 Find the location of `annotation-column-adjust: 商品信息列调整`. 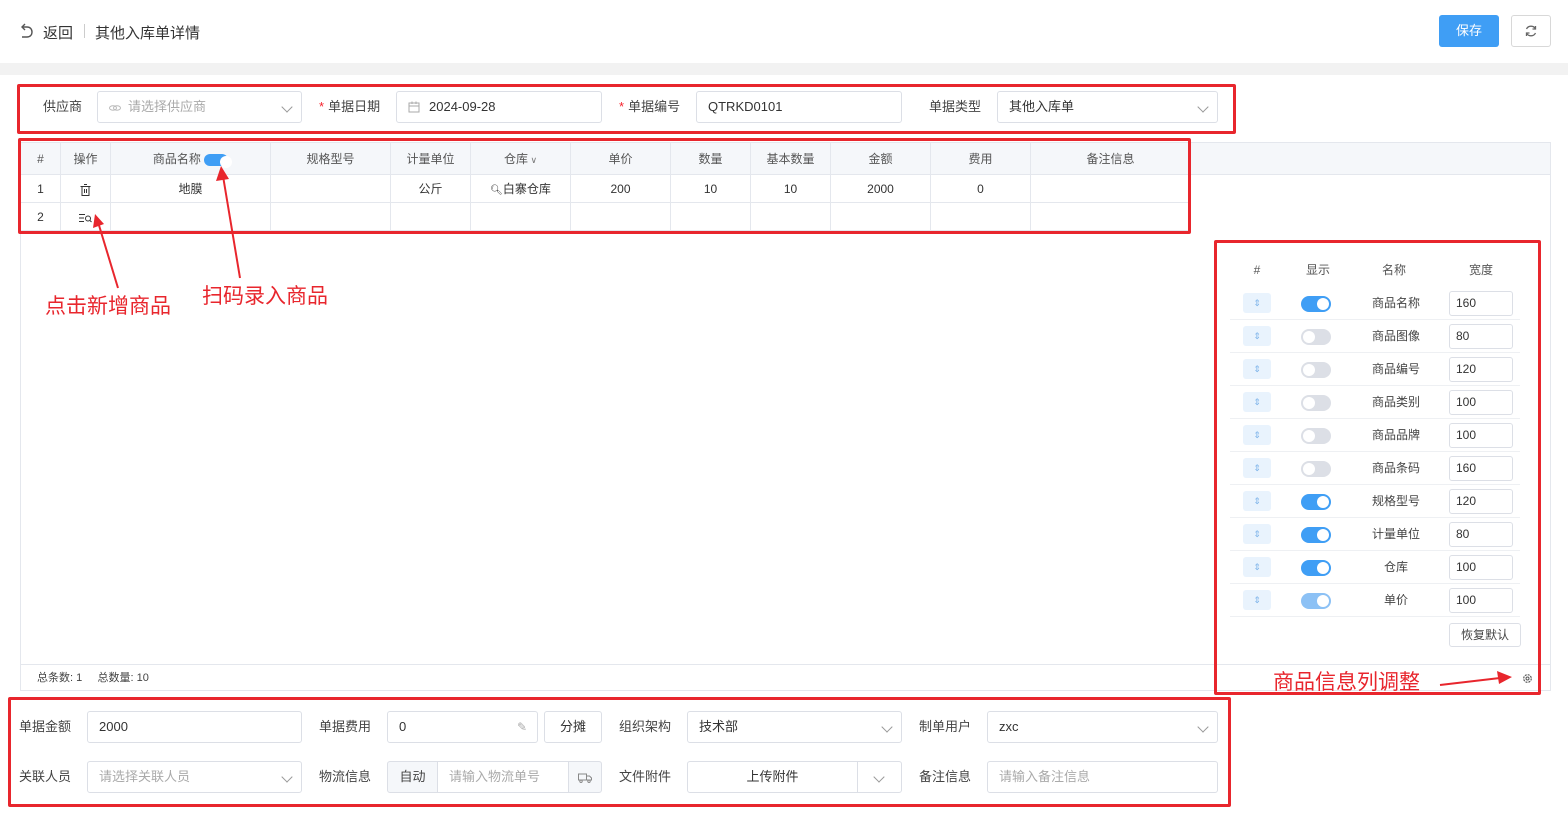

annotation-column-adjust: 商品信息列调整 is located at coordinates (1346, 682).